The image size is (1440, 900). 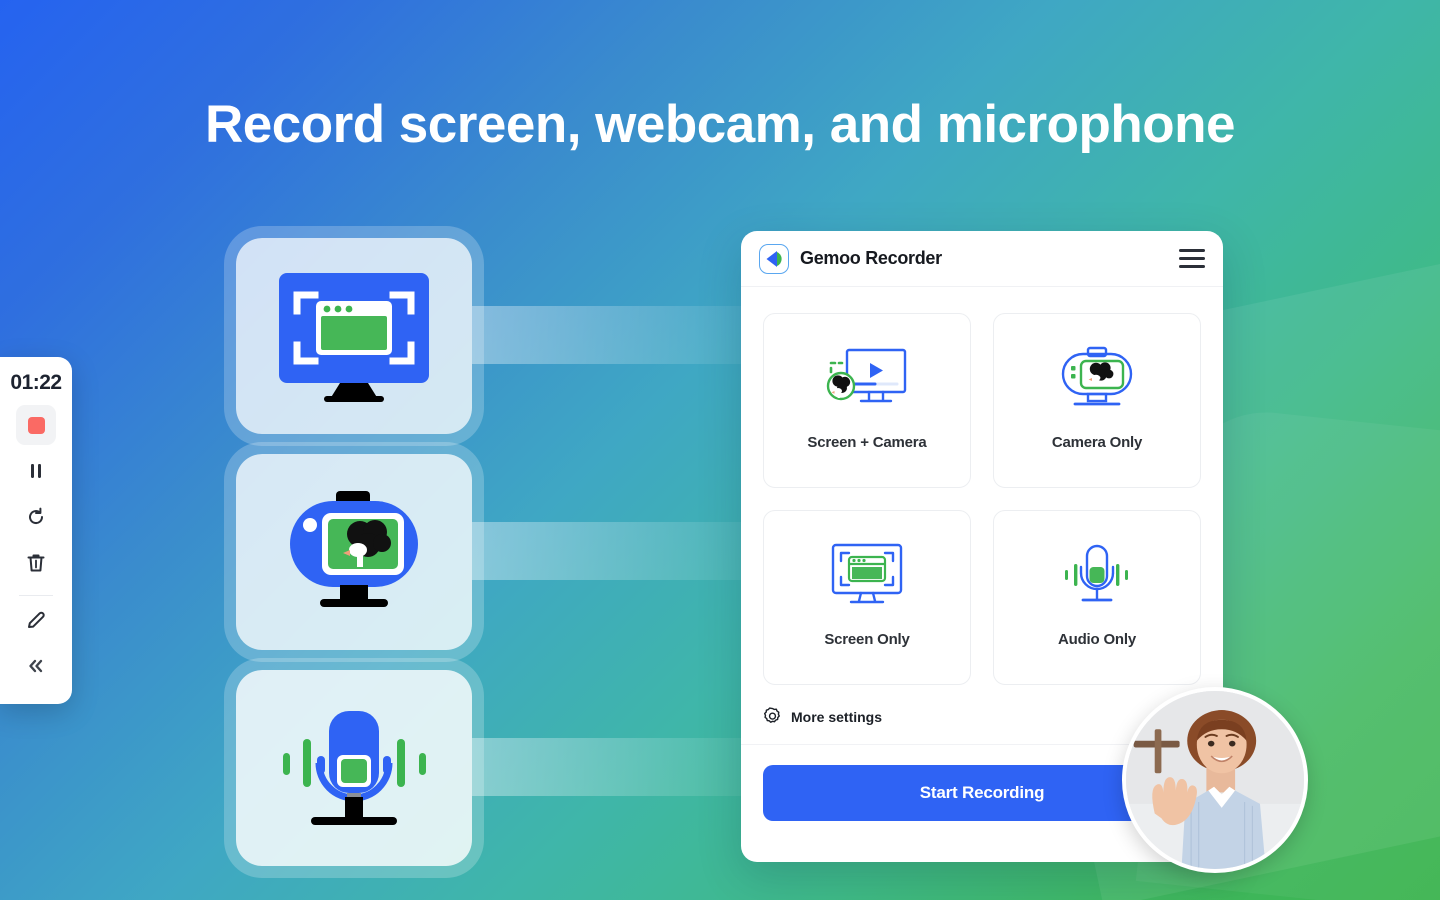 I want to click on draw-button, so click(x=36, y=620).